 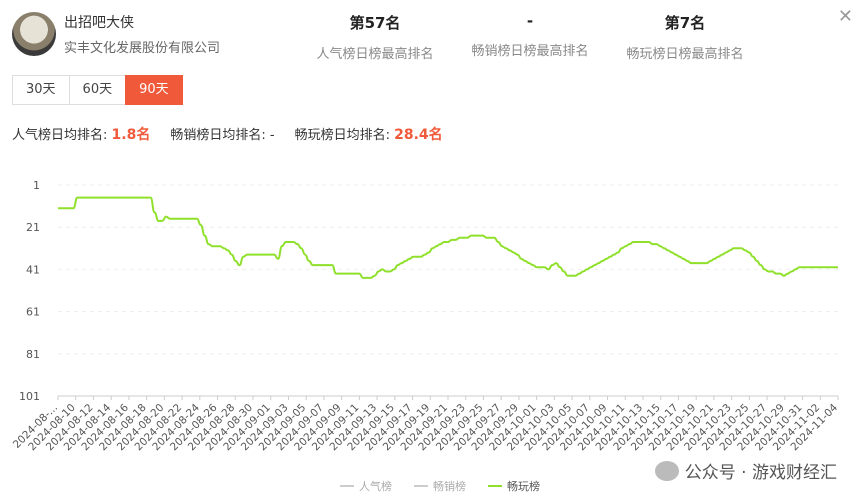 I want to click on avg-play: 畅玩榜日均排名: 28.4名, so click(x=368, y=135).